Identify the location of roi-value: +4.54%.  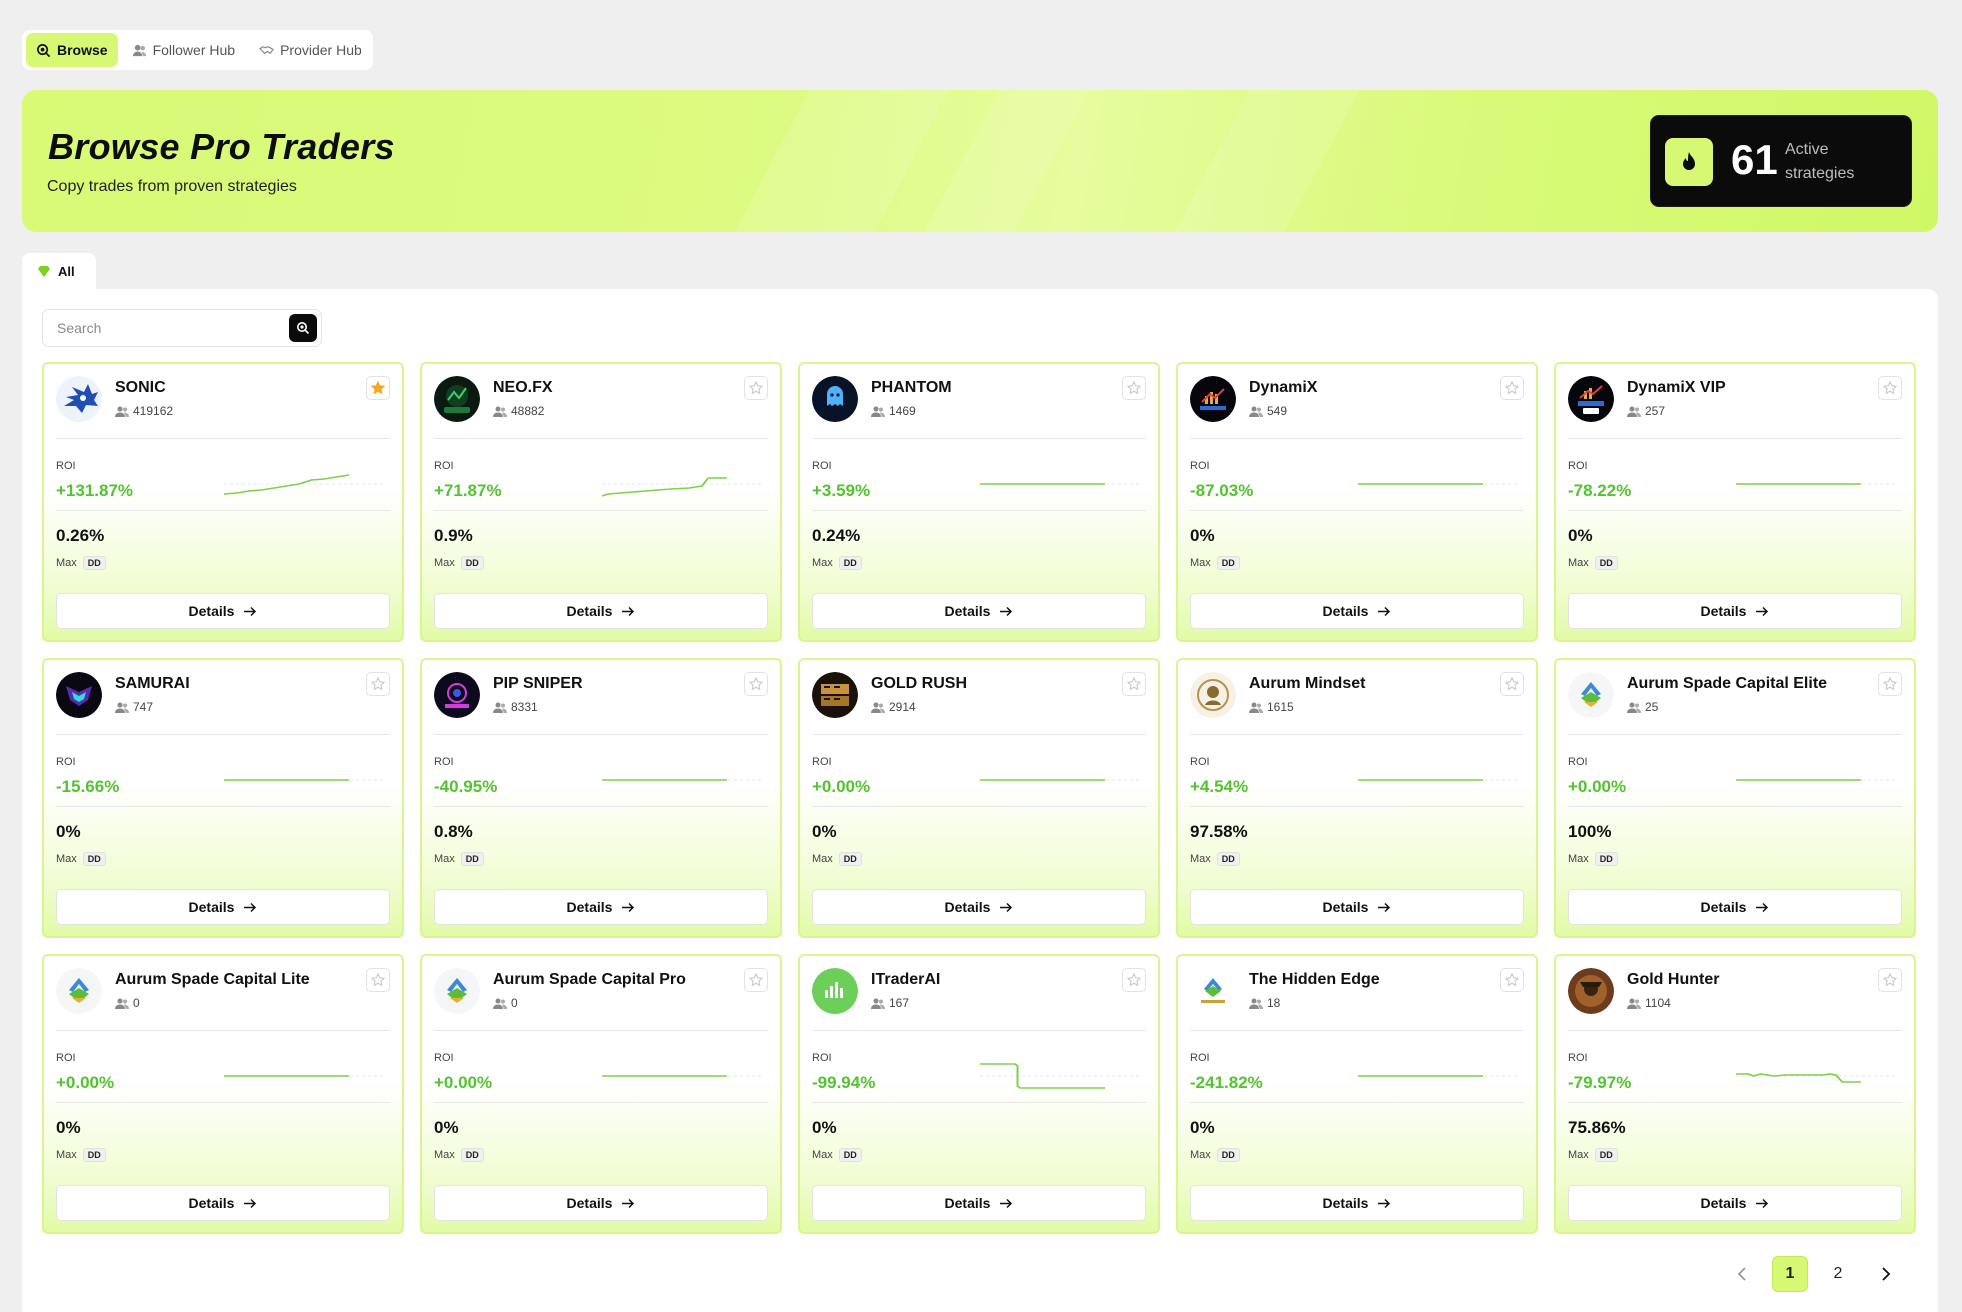
(1219, 786).